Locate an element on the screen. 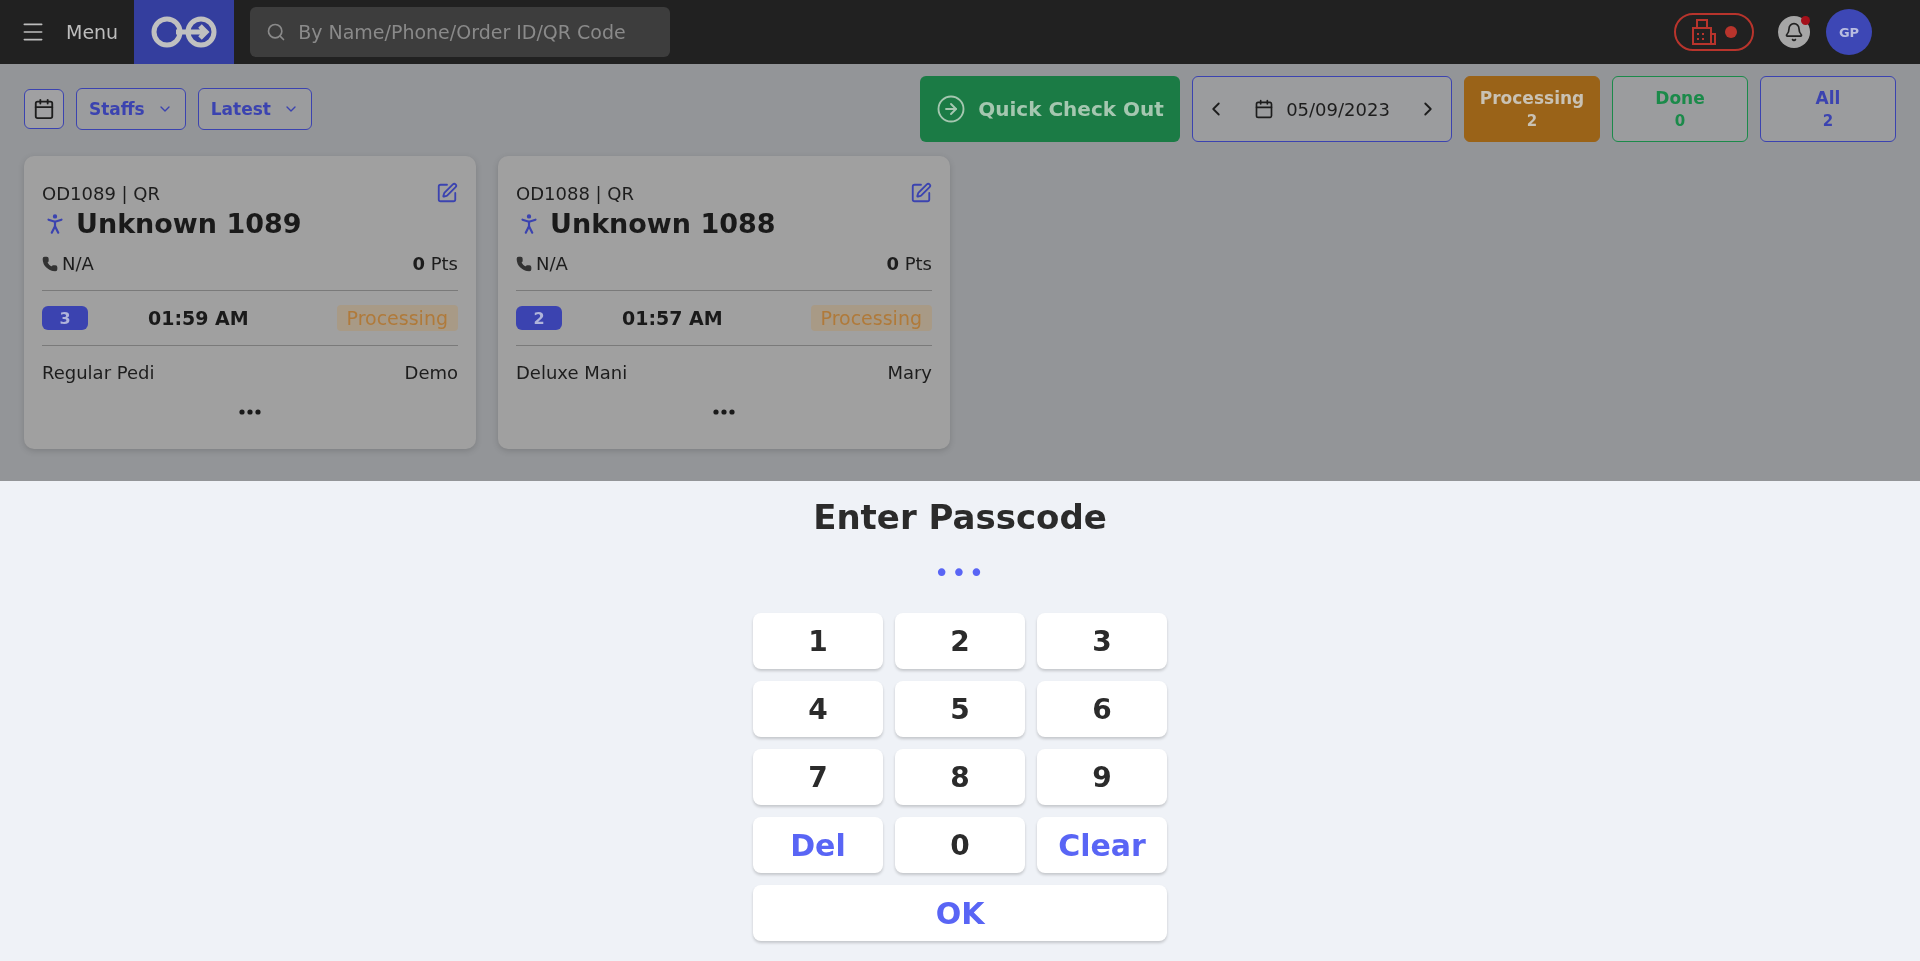 This screenshot has height=961, width=1920. keypad-key: 5 is located at coordinates (960, 709).